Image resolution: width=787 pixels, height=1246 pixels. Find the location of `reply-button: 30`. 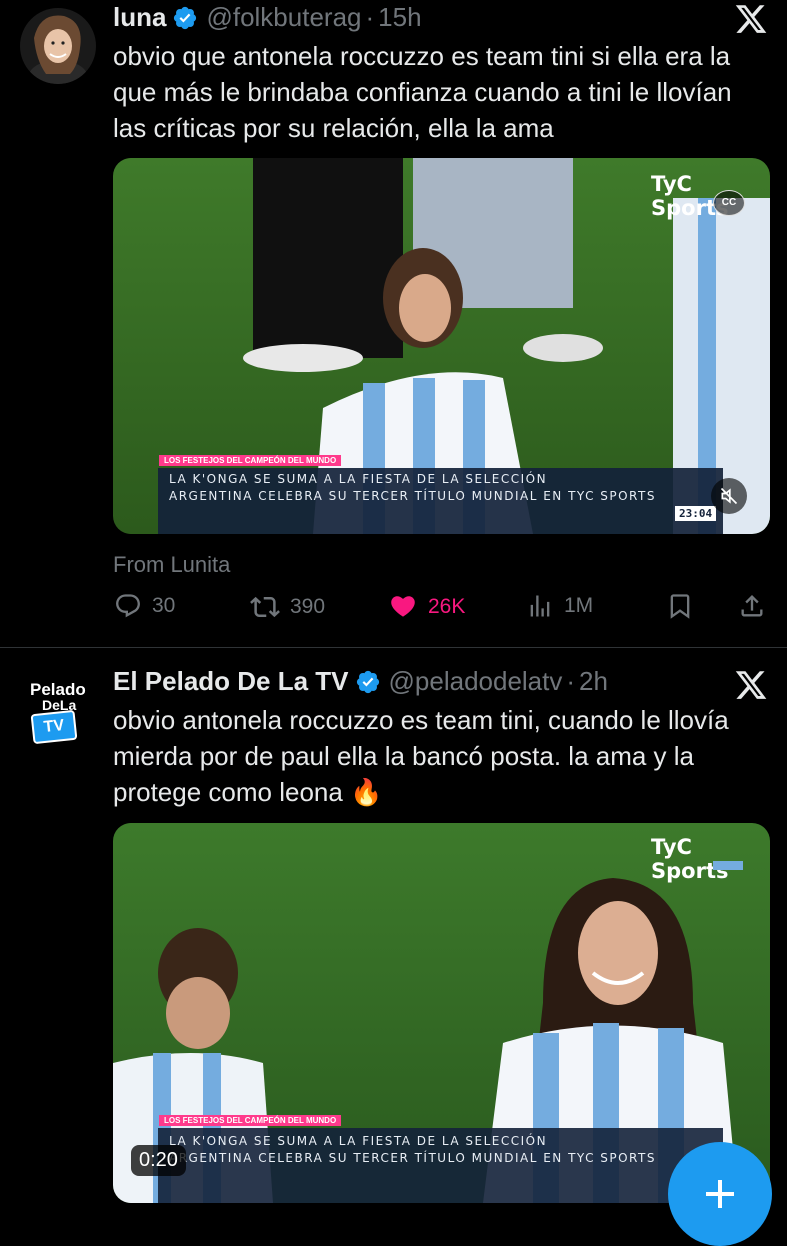

reply-button: 30 is located at coordinates (144, 606).